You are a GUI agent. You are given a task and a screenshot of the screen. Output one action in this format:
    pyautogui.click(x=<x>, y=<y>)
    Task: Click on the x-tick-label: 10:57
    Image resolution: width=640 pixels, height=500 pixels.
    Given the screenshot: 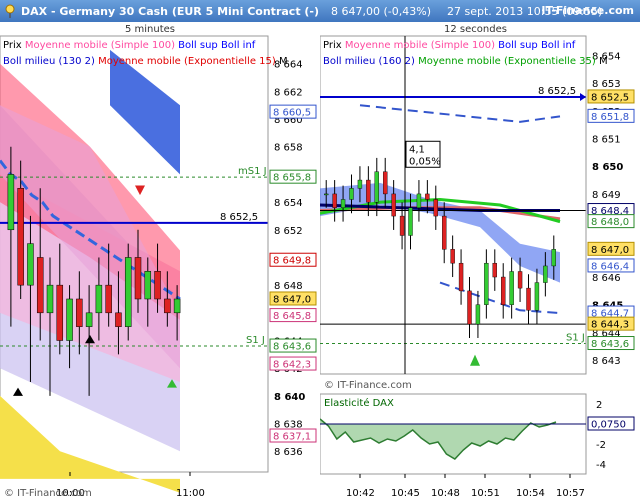 What is the action you would take?
    pyautogui.click(x=570, y=493)
    